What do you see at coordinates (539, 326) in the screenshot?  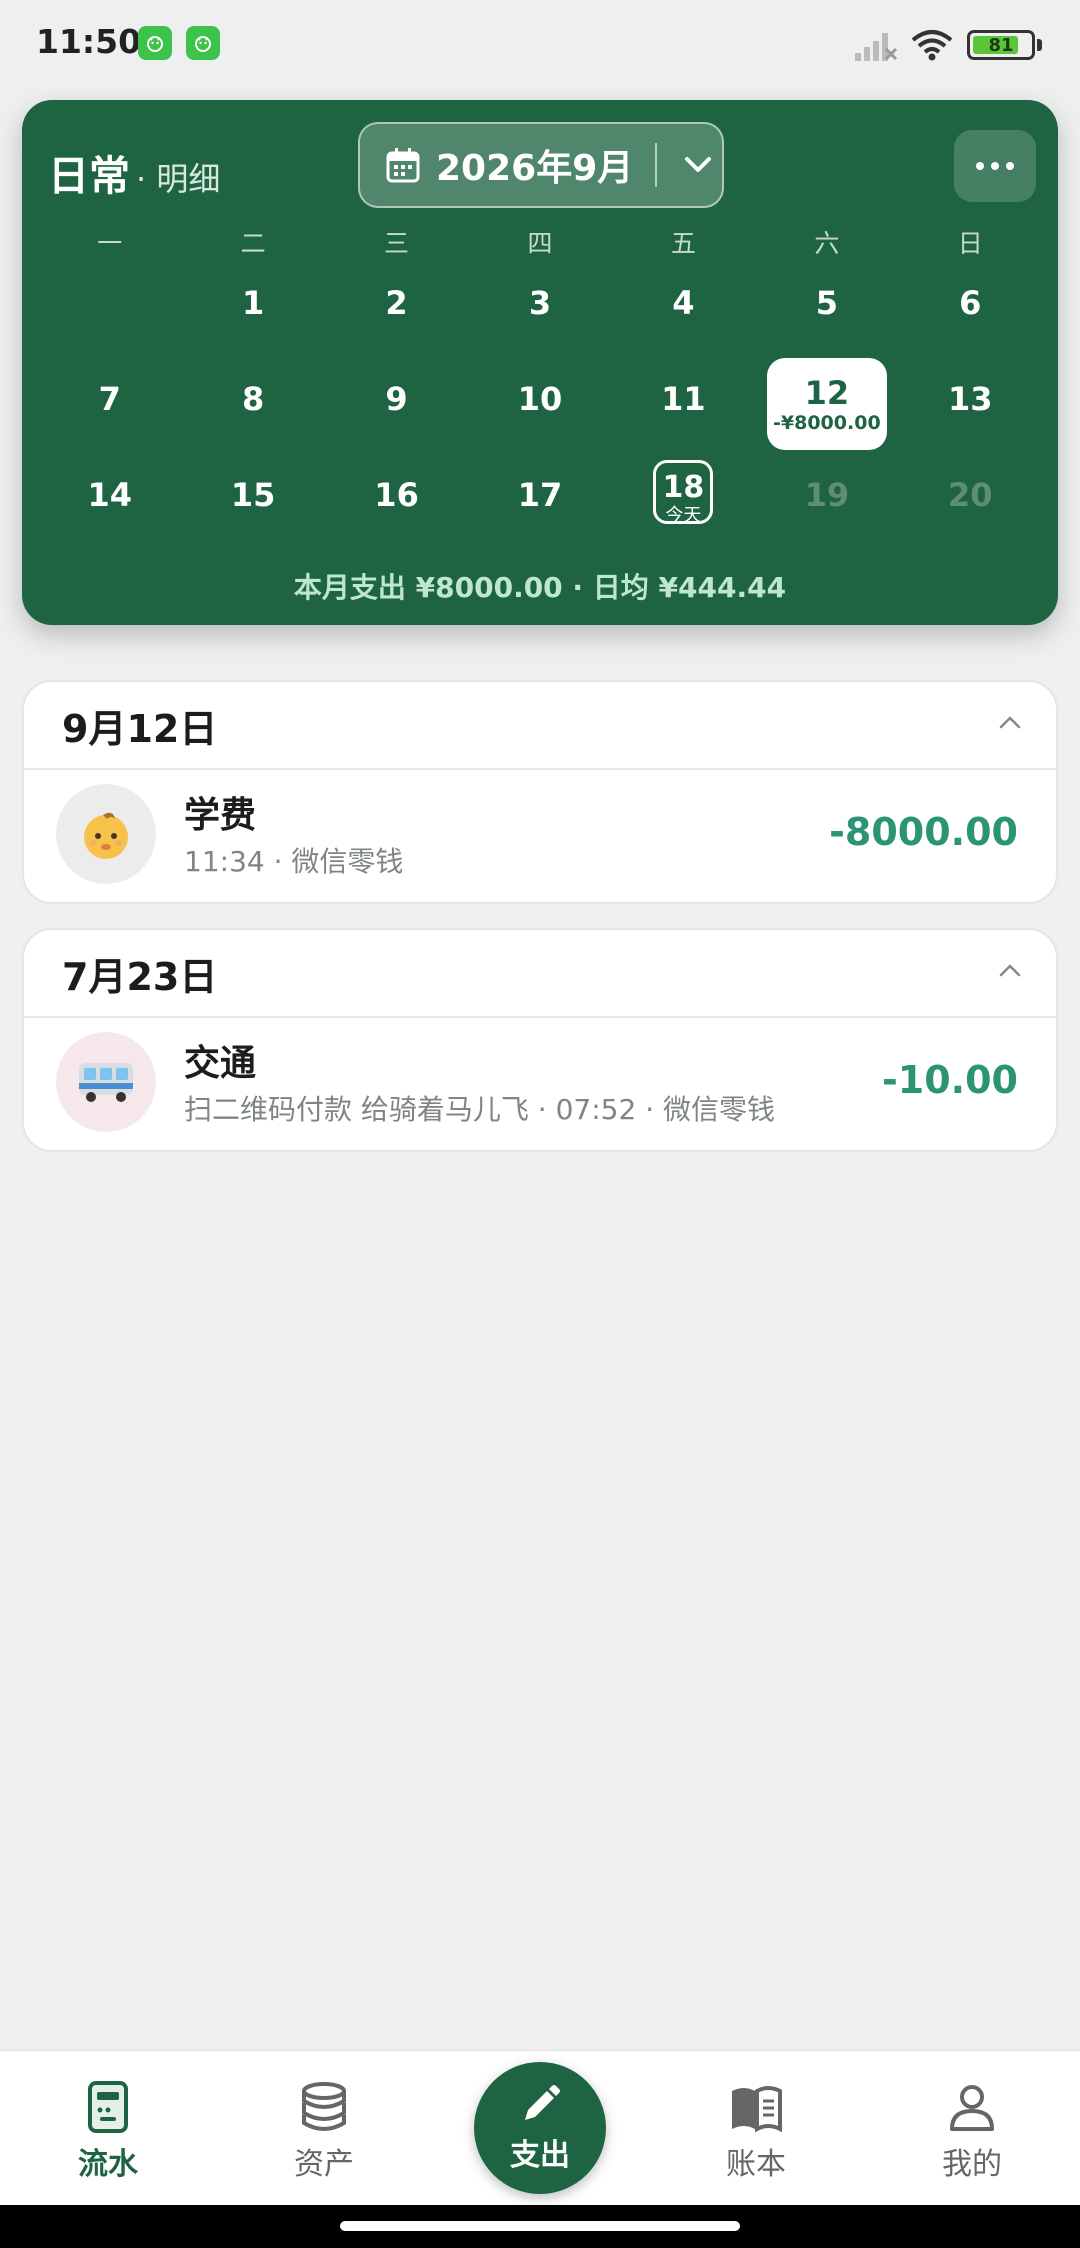 I see `calendar-day: 3` at bounding box center [539, 326].